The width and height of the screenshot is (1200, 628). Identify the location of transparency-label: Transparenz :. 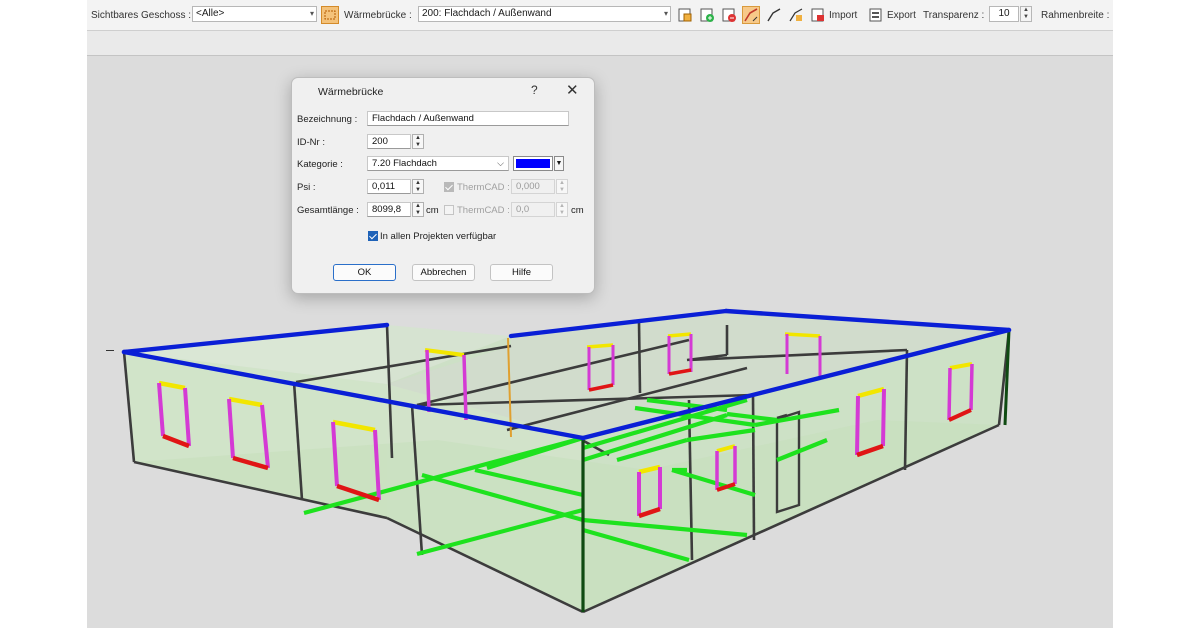
(954, 15).